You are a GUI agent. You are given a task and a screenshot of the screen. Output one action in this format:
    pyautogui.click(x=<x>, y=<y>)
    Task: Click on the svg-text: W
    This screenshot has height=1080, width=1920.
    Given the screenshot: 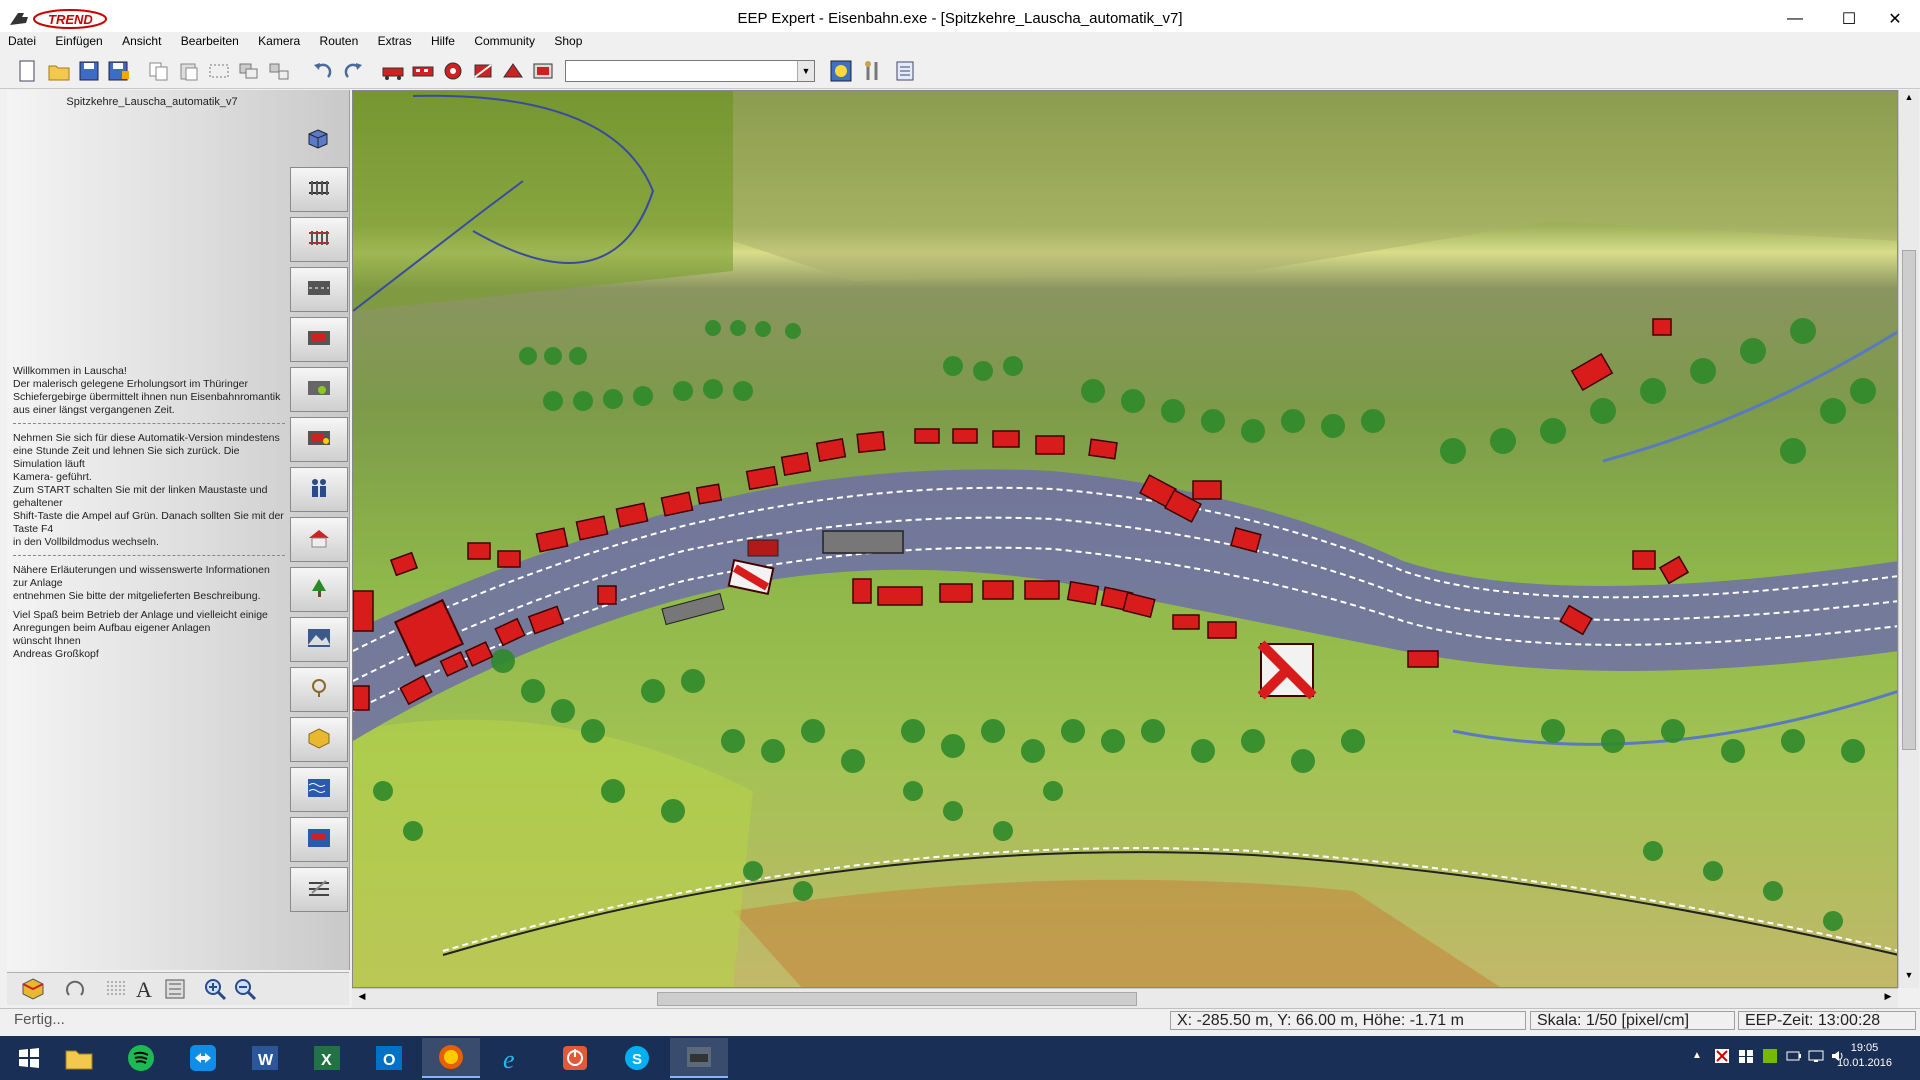 What is the action you would take?
    pyautogui.click(x=266, y=1060)
    